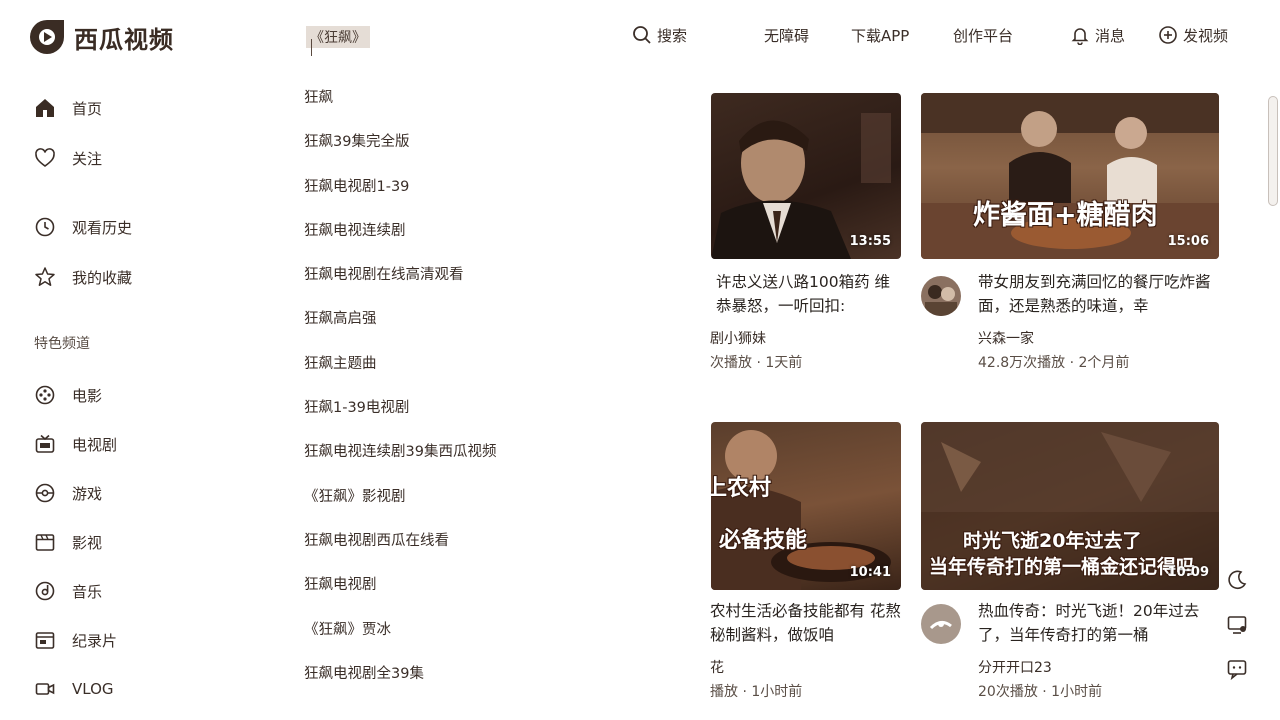 This screenshot has height=720, width=1280. What do you see at coordinates (494, 331) in the screenshot?
I see `suggestion-item: 狂飙高启强` at bounding box center [494, 331].